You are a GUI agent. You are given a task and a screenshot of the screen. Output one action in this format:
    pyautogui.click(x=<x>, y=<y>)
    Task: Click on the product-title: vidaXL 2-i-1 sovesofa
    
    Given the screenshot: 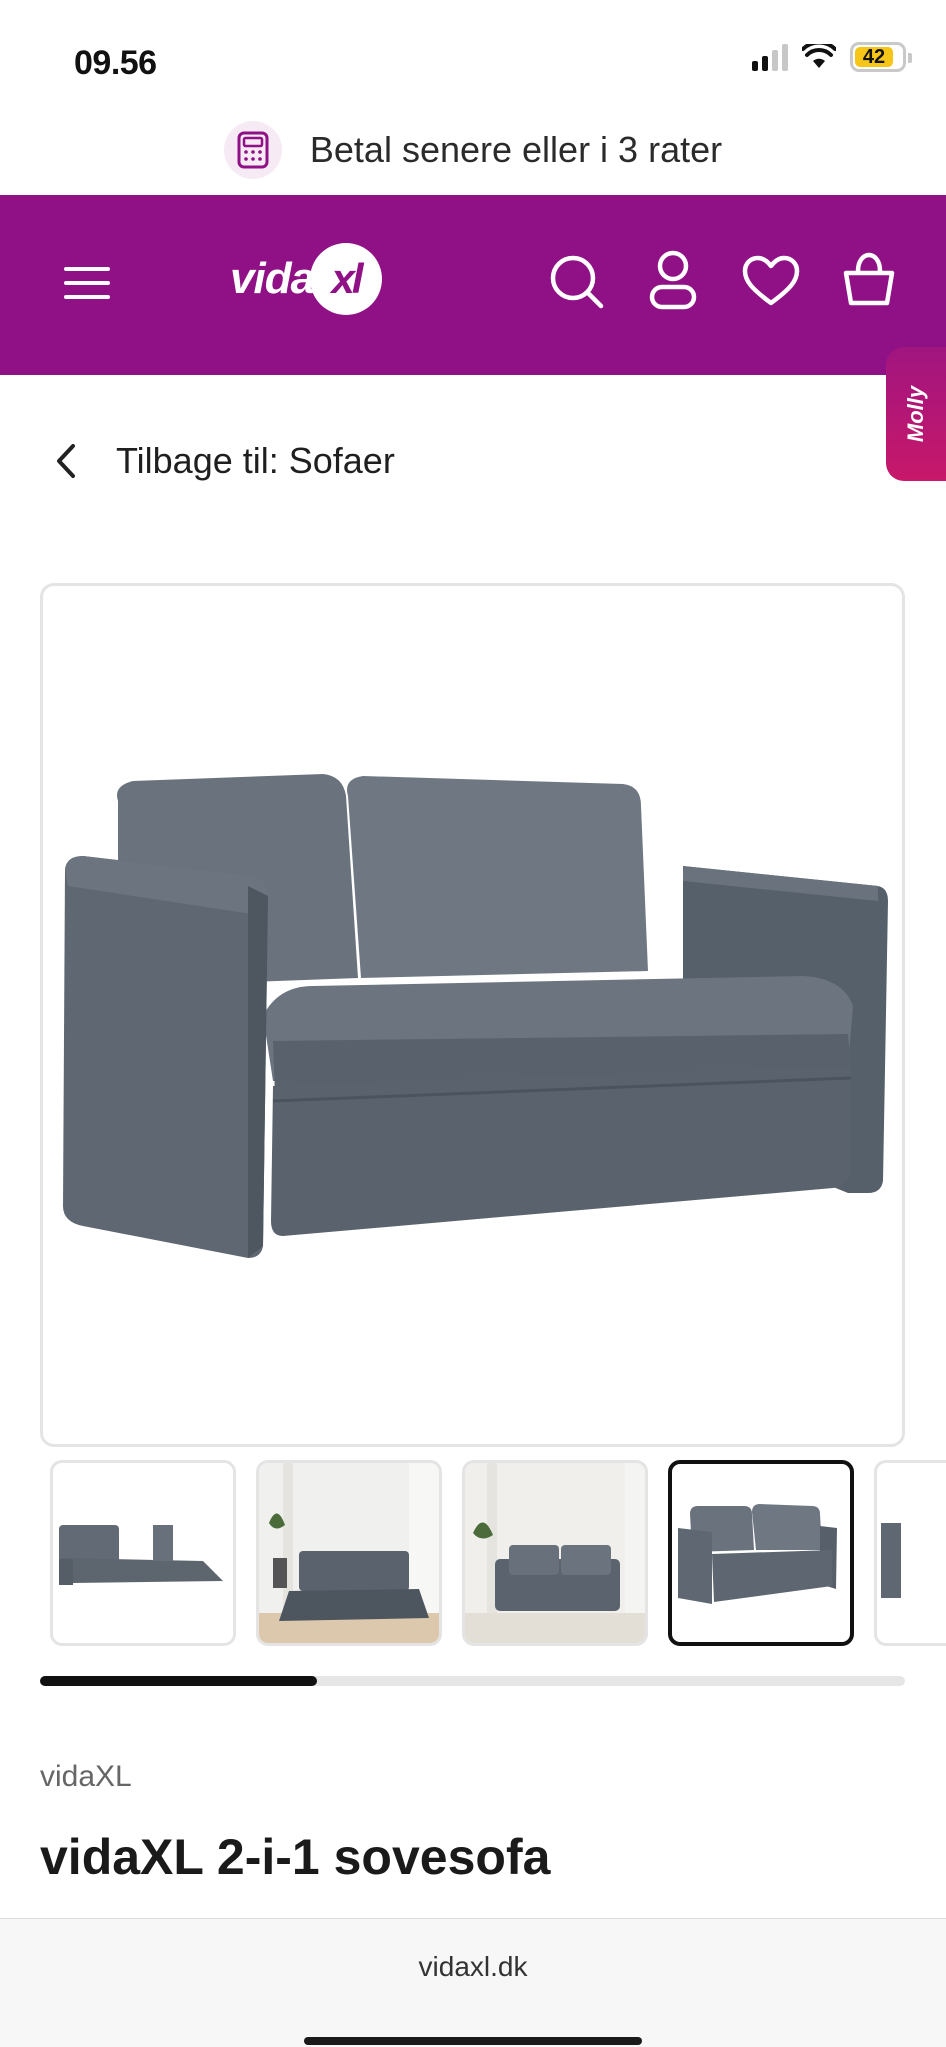 What is the action you would take?
    pyautogui.click(x=295, y=1857)
    